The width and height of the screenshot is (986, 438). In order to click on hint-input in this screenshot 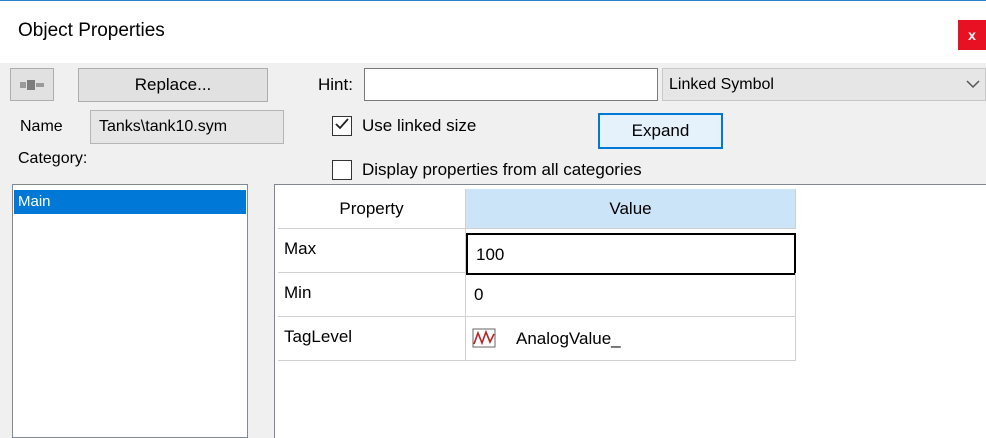, I will do `click(511, 84)`.